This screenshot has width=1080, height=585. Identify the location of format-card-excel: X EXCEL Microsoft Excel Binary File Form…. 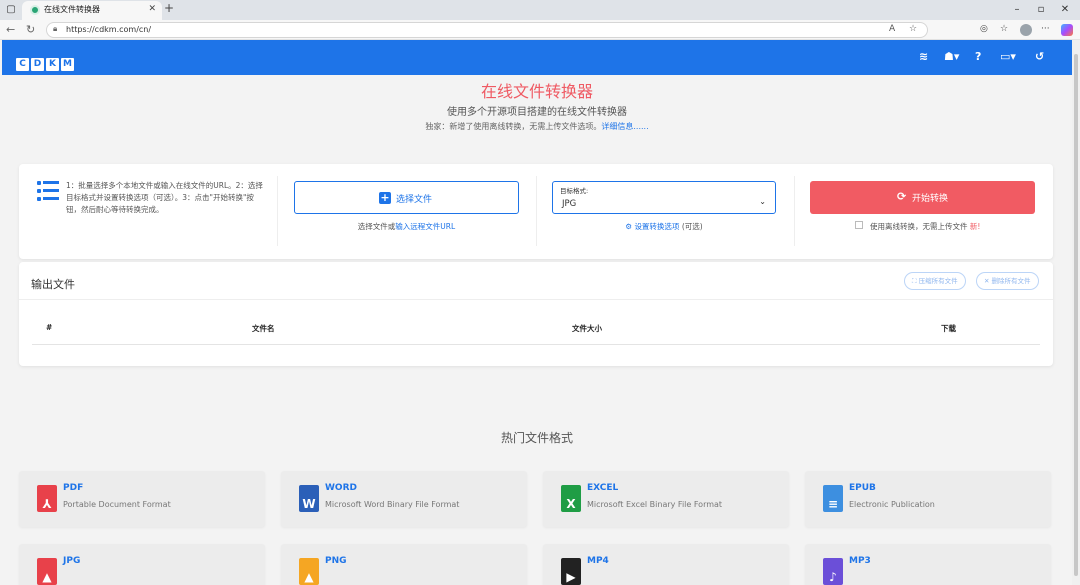
(666, 499).